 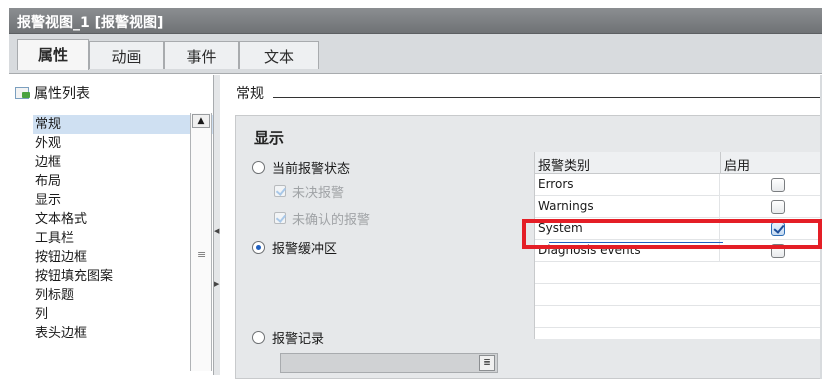 I want to click on radio-alarm-buffer, so click(x=258, y=247).